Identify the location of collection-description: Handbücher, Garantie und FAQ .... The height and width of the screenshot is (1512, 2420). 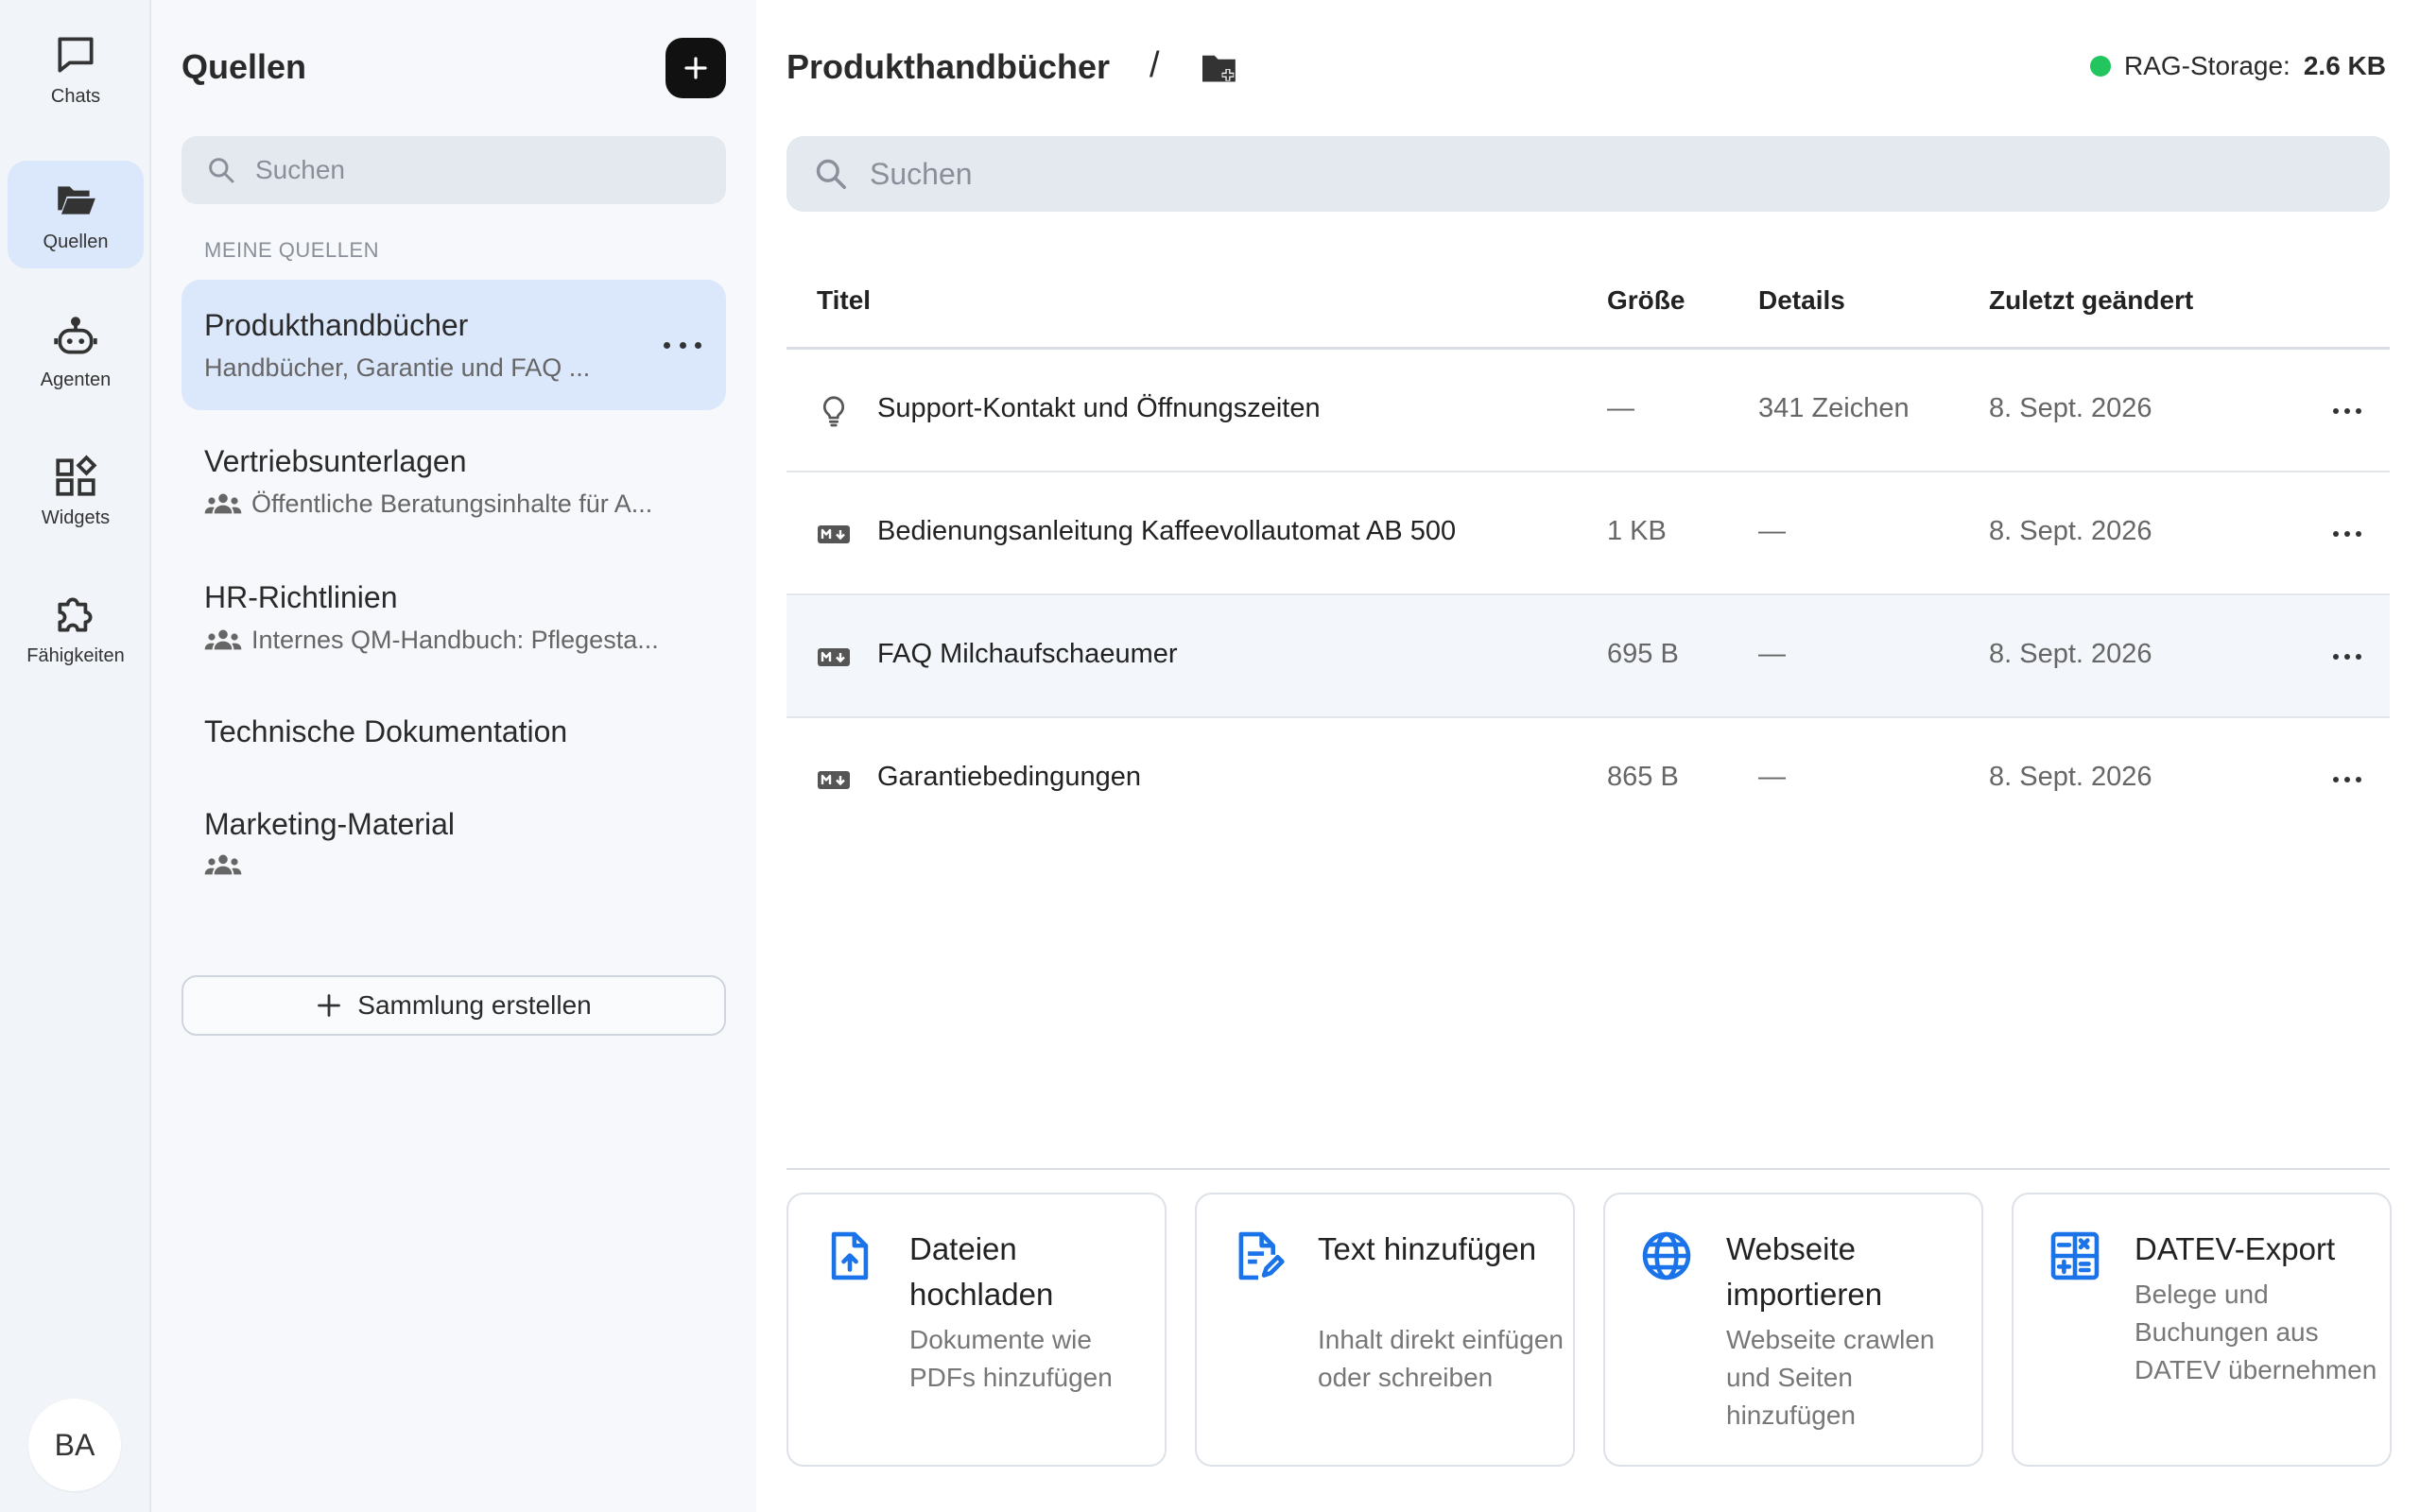
(398, 367).